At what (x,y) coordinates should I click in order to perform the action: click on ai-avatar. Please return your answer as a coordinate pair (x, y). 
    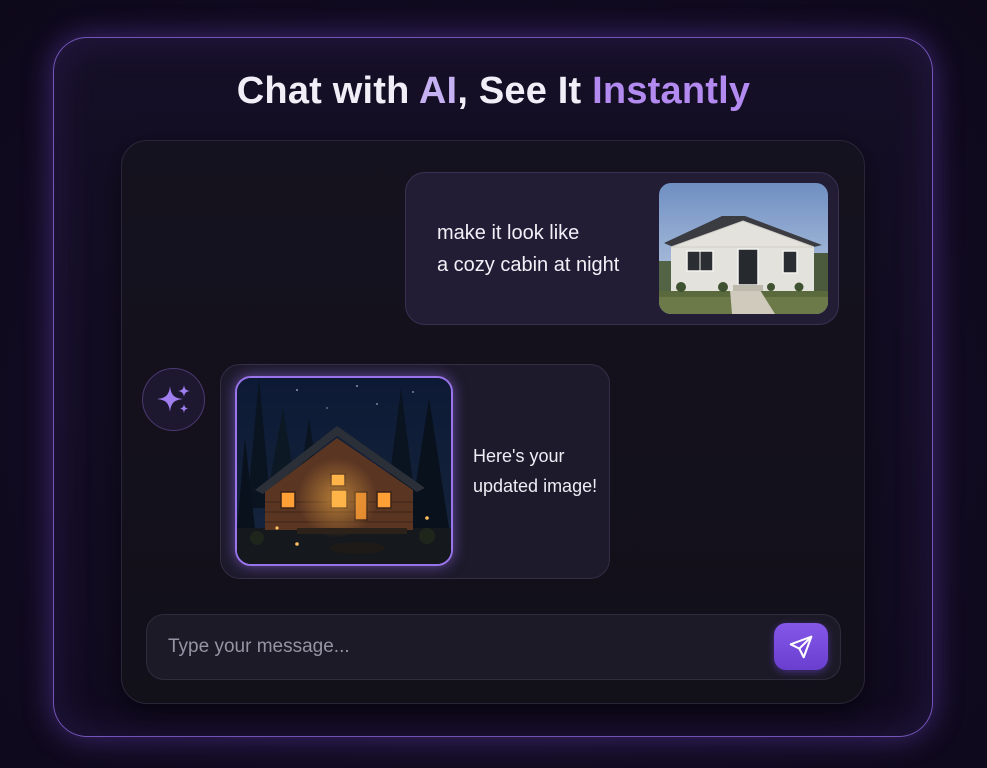
    Looking at the image, I should click on (173, 399).